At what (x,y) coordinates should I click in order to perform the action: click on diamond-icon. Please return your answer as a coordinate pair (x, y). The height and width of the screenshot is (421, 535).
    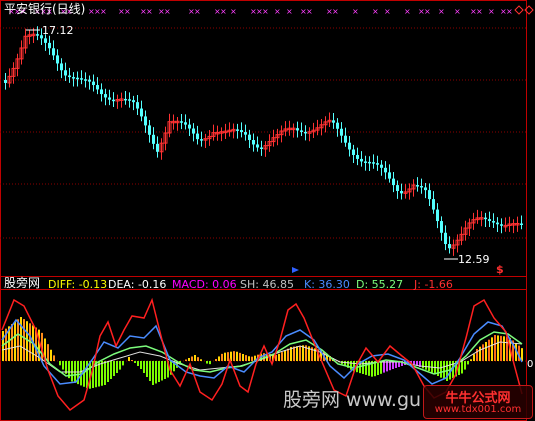
    Looking at the image, I should click on (519, 10).